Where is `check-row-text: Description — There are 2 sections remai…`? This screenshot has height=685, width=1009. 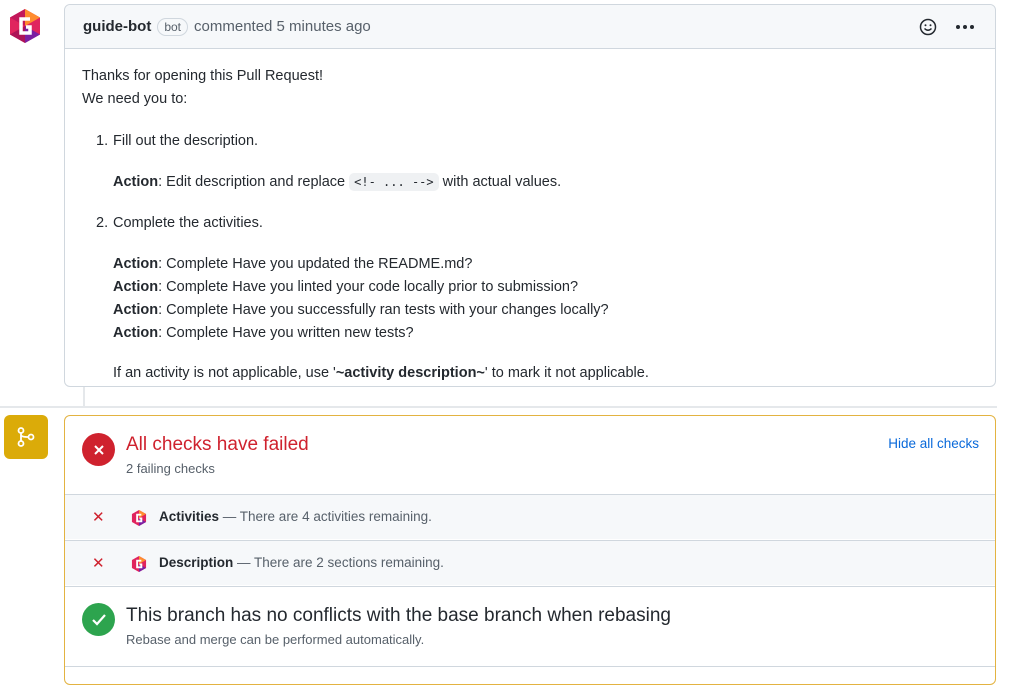
check-row-text: Description — There are 2 sections remai… is located at coordinates (301, 562).